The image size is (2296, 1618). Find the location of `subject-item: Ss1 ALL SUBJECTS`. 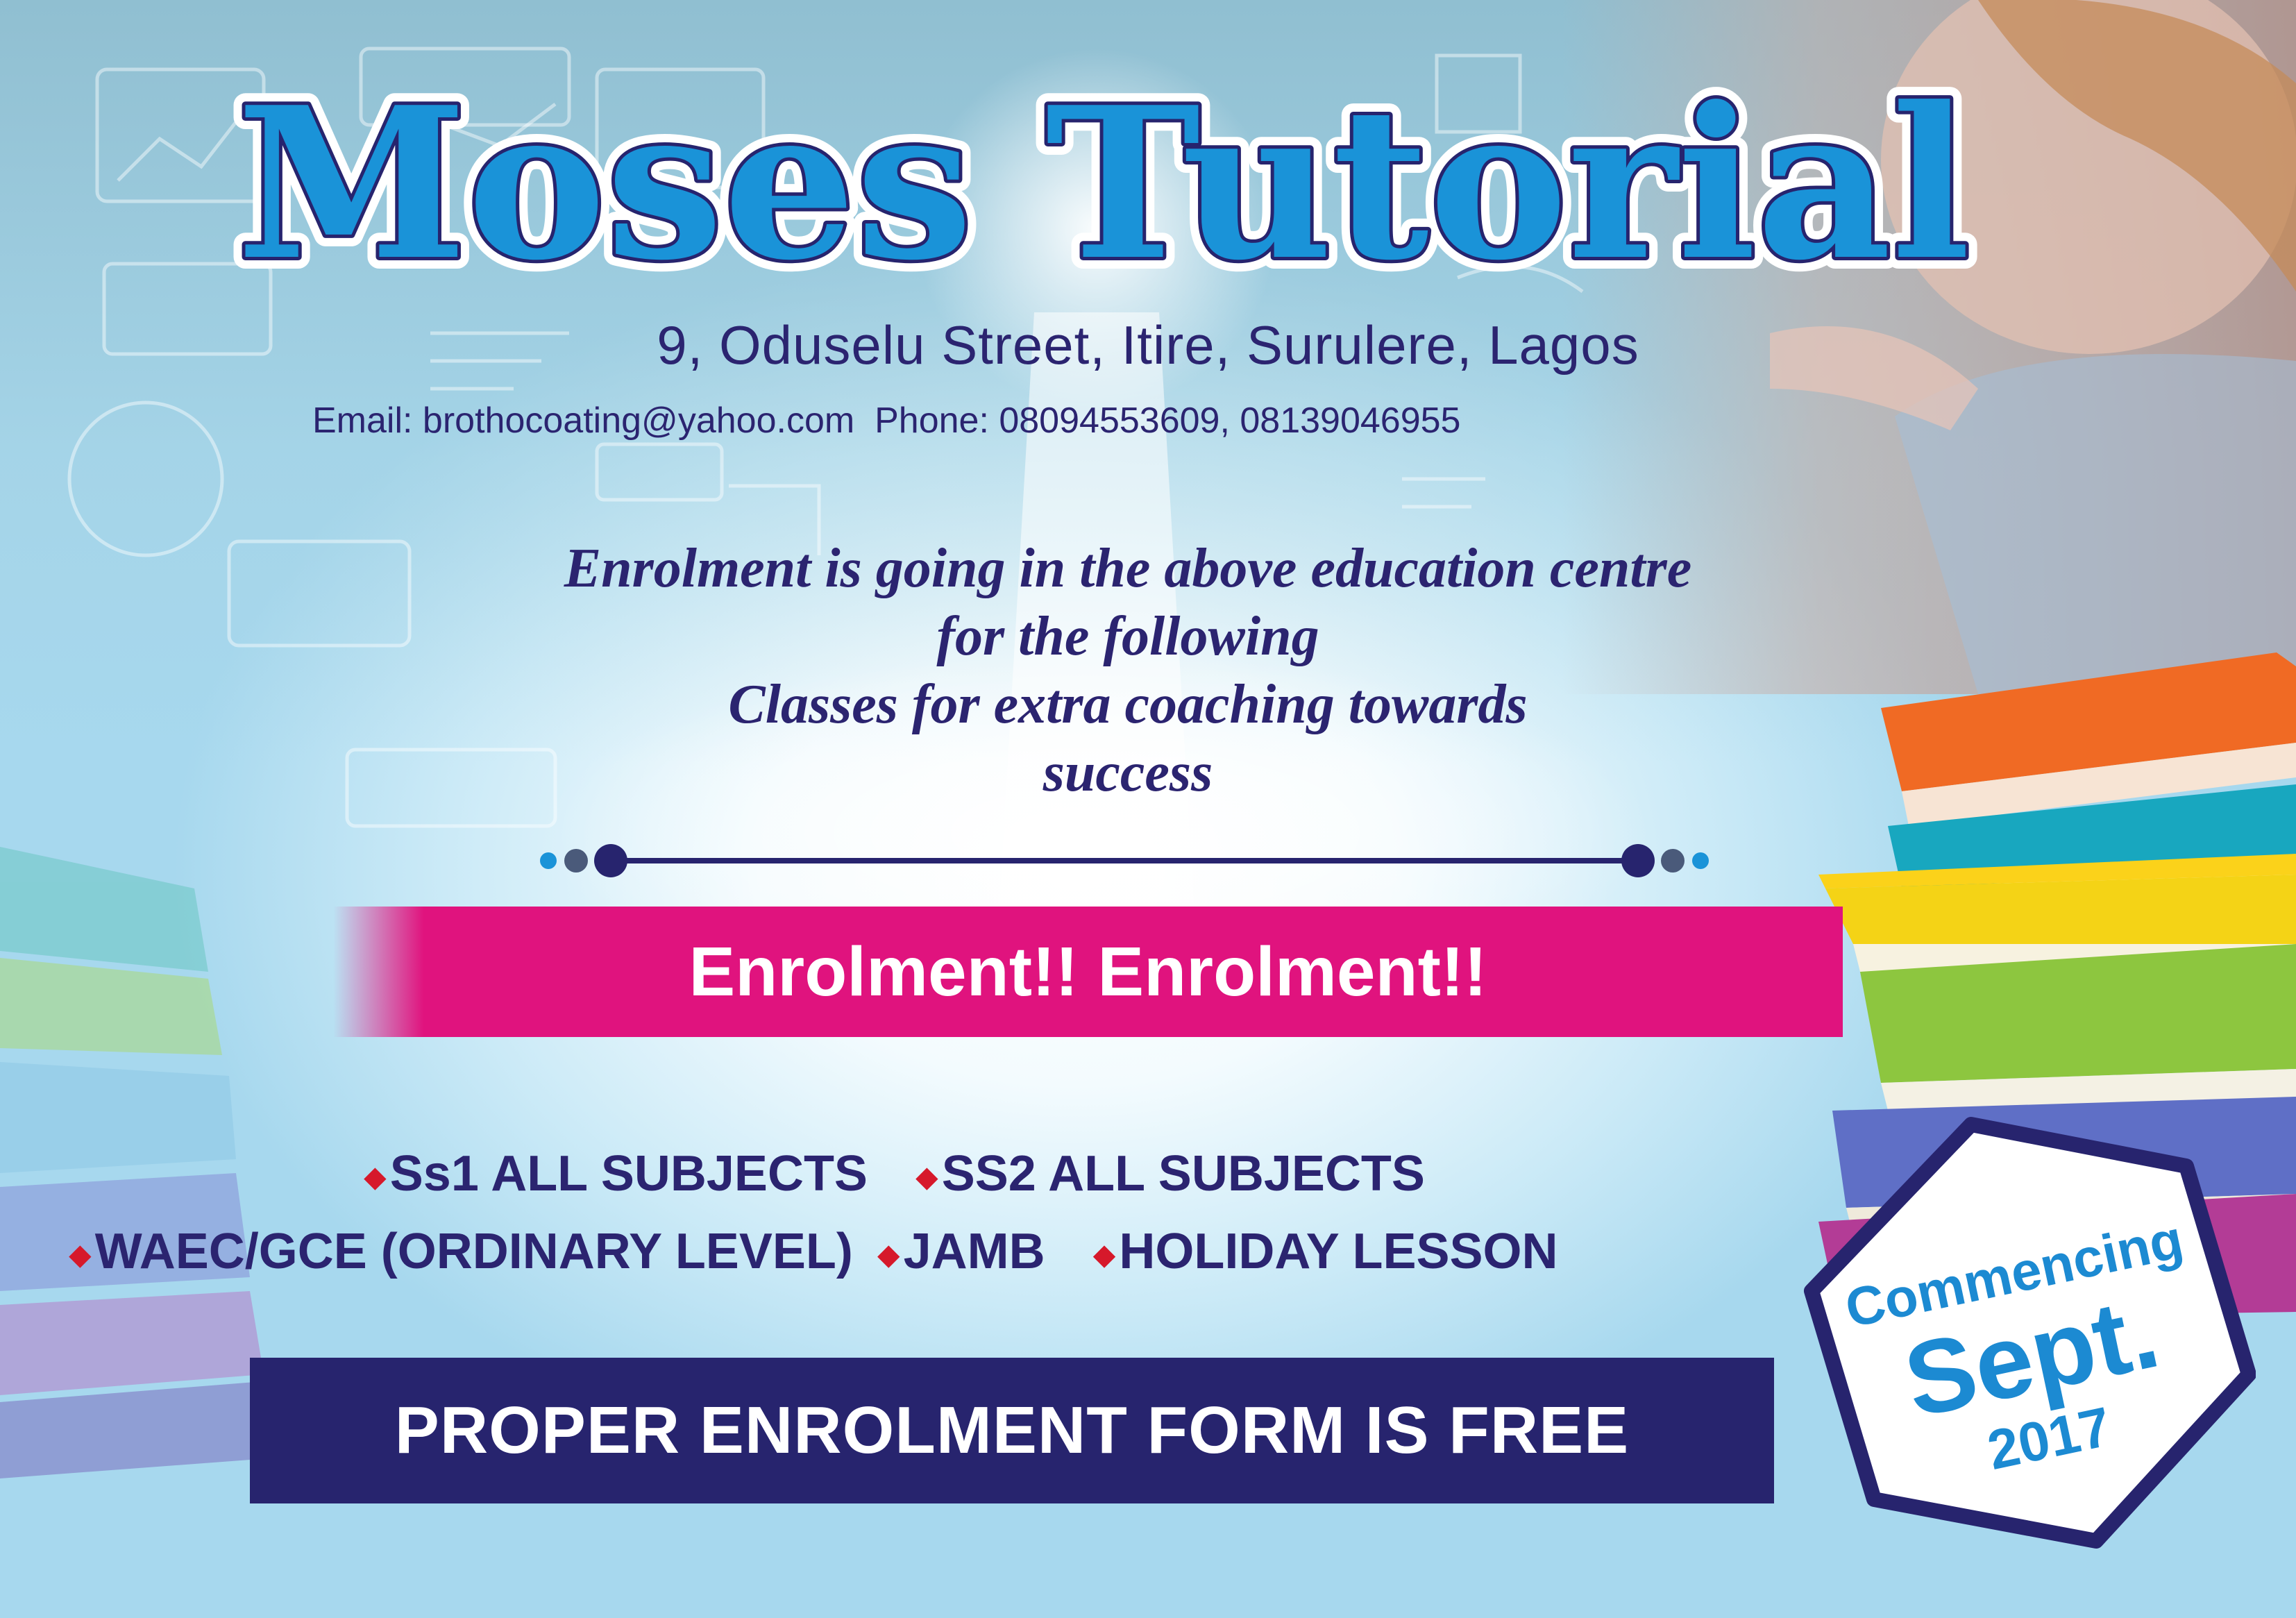

subject-item: Ss1 ALL SUBJECTS is located at coordinates (628, 1174).